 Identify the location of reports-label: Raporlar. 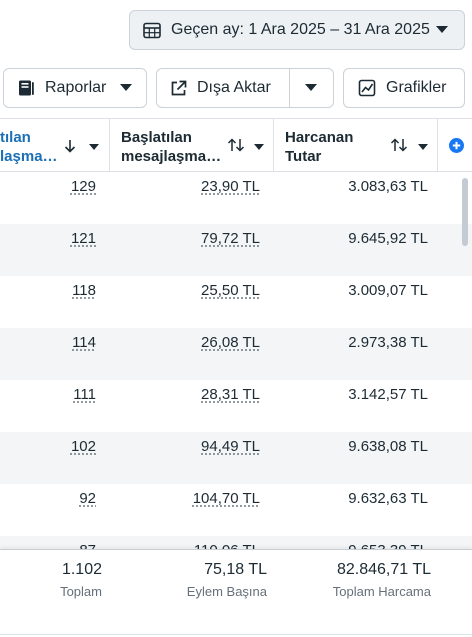
(76, 87).